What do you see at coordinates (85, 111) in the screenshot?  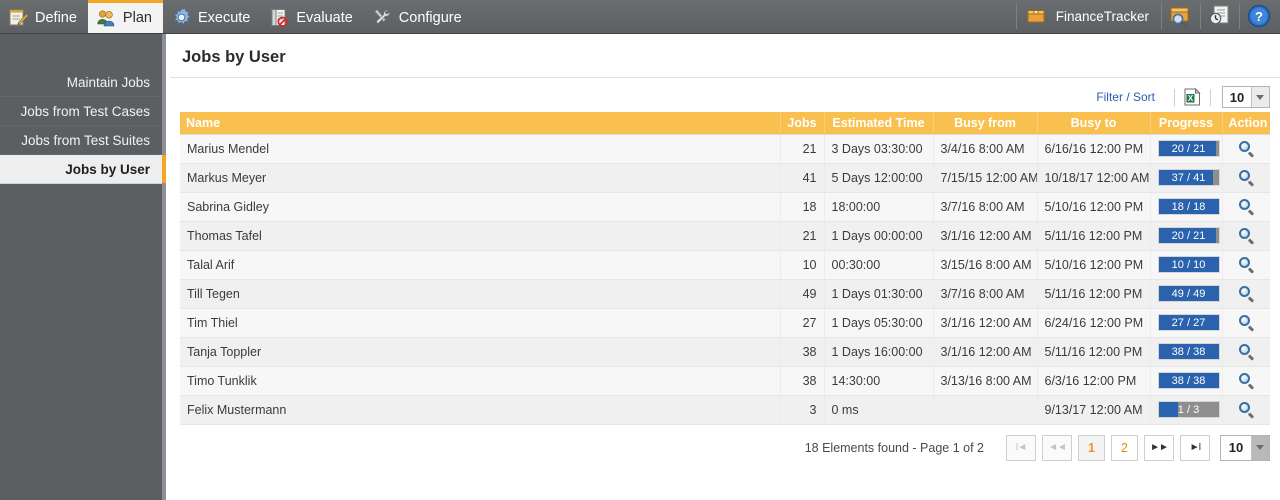 I see `sidebar-item-label: Jobs from Test Cases` at bounding box center [85, 111].